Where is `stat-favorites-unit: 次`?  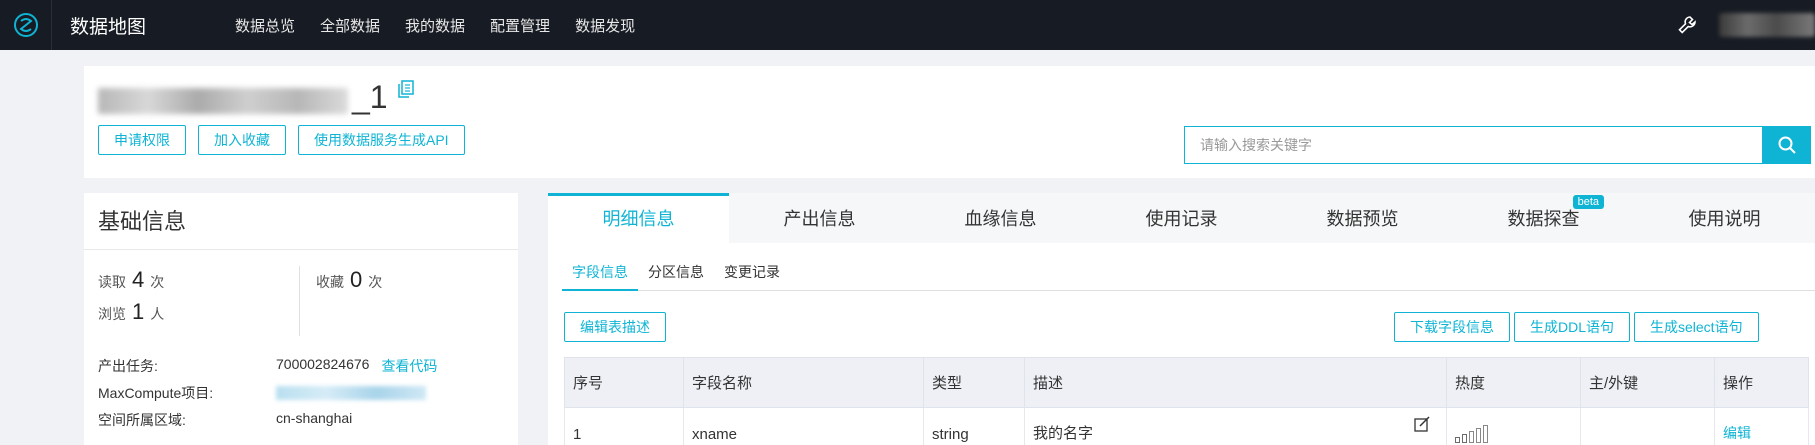 stat-favorites-unit: 次 is located at coordinates (375, 282).